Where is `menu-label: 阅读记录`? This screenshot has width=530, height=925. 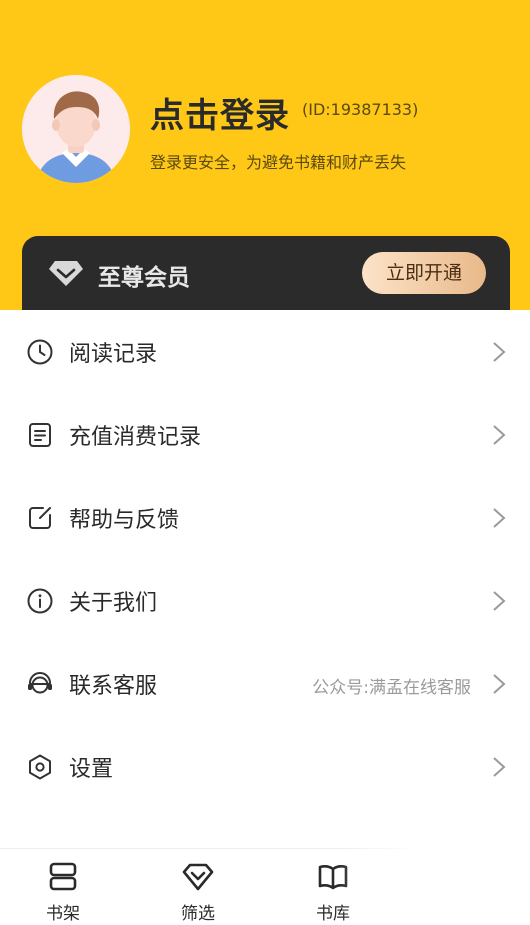 menu-label: 阅读记录 is located at coordinates (113, 354).